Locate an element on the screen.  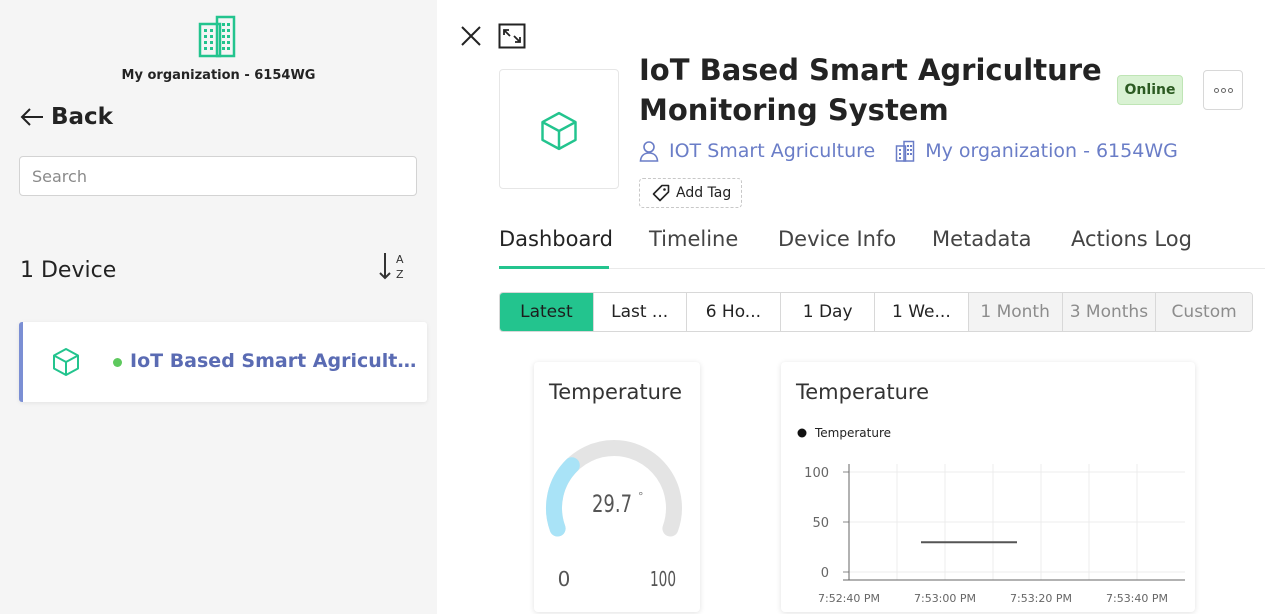
range-latest: Latest is located at coordinates (547, 312).